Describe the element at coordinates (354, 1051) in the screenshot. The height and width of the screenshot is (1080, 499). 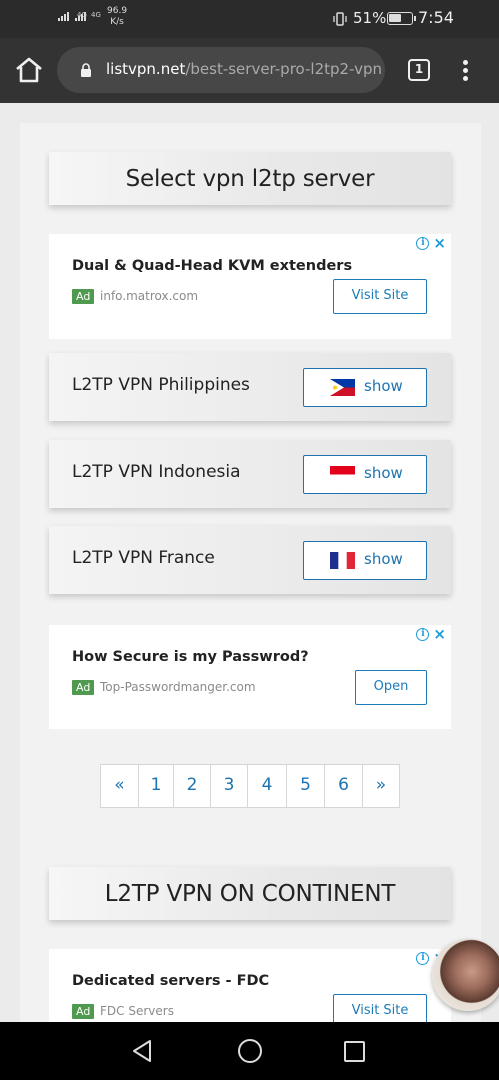
I see `recent-apps-icon` at that location.